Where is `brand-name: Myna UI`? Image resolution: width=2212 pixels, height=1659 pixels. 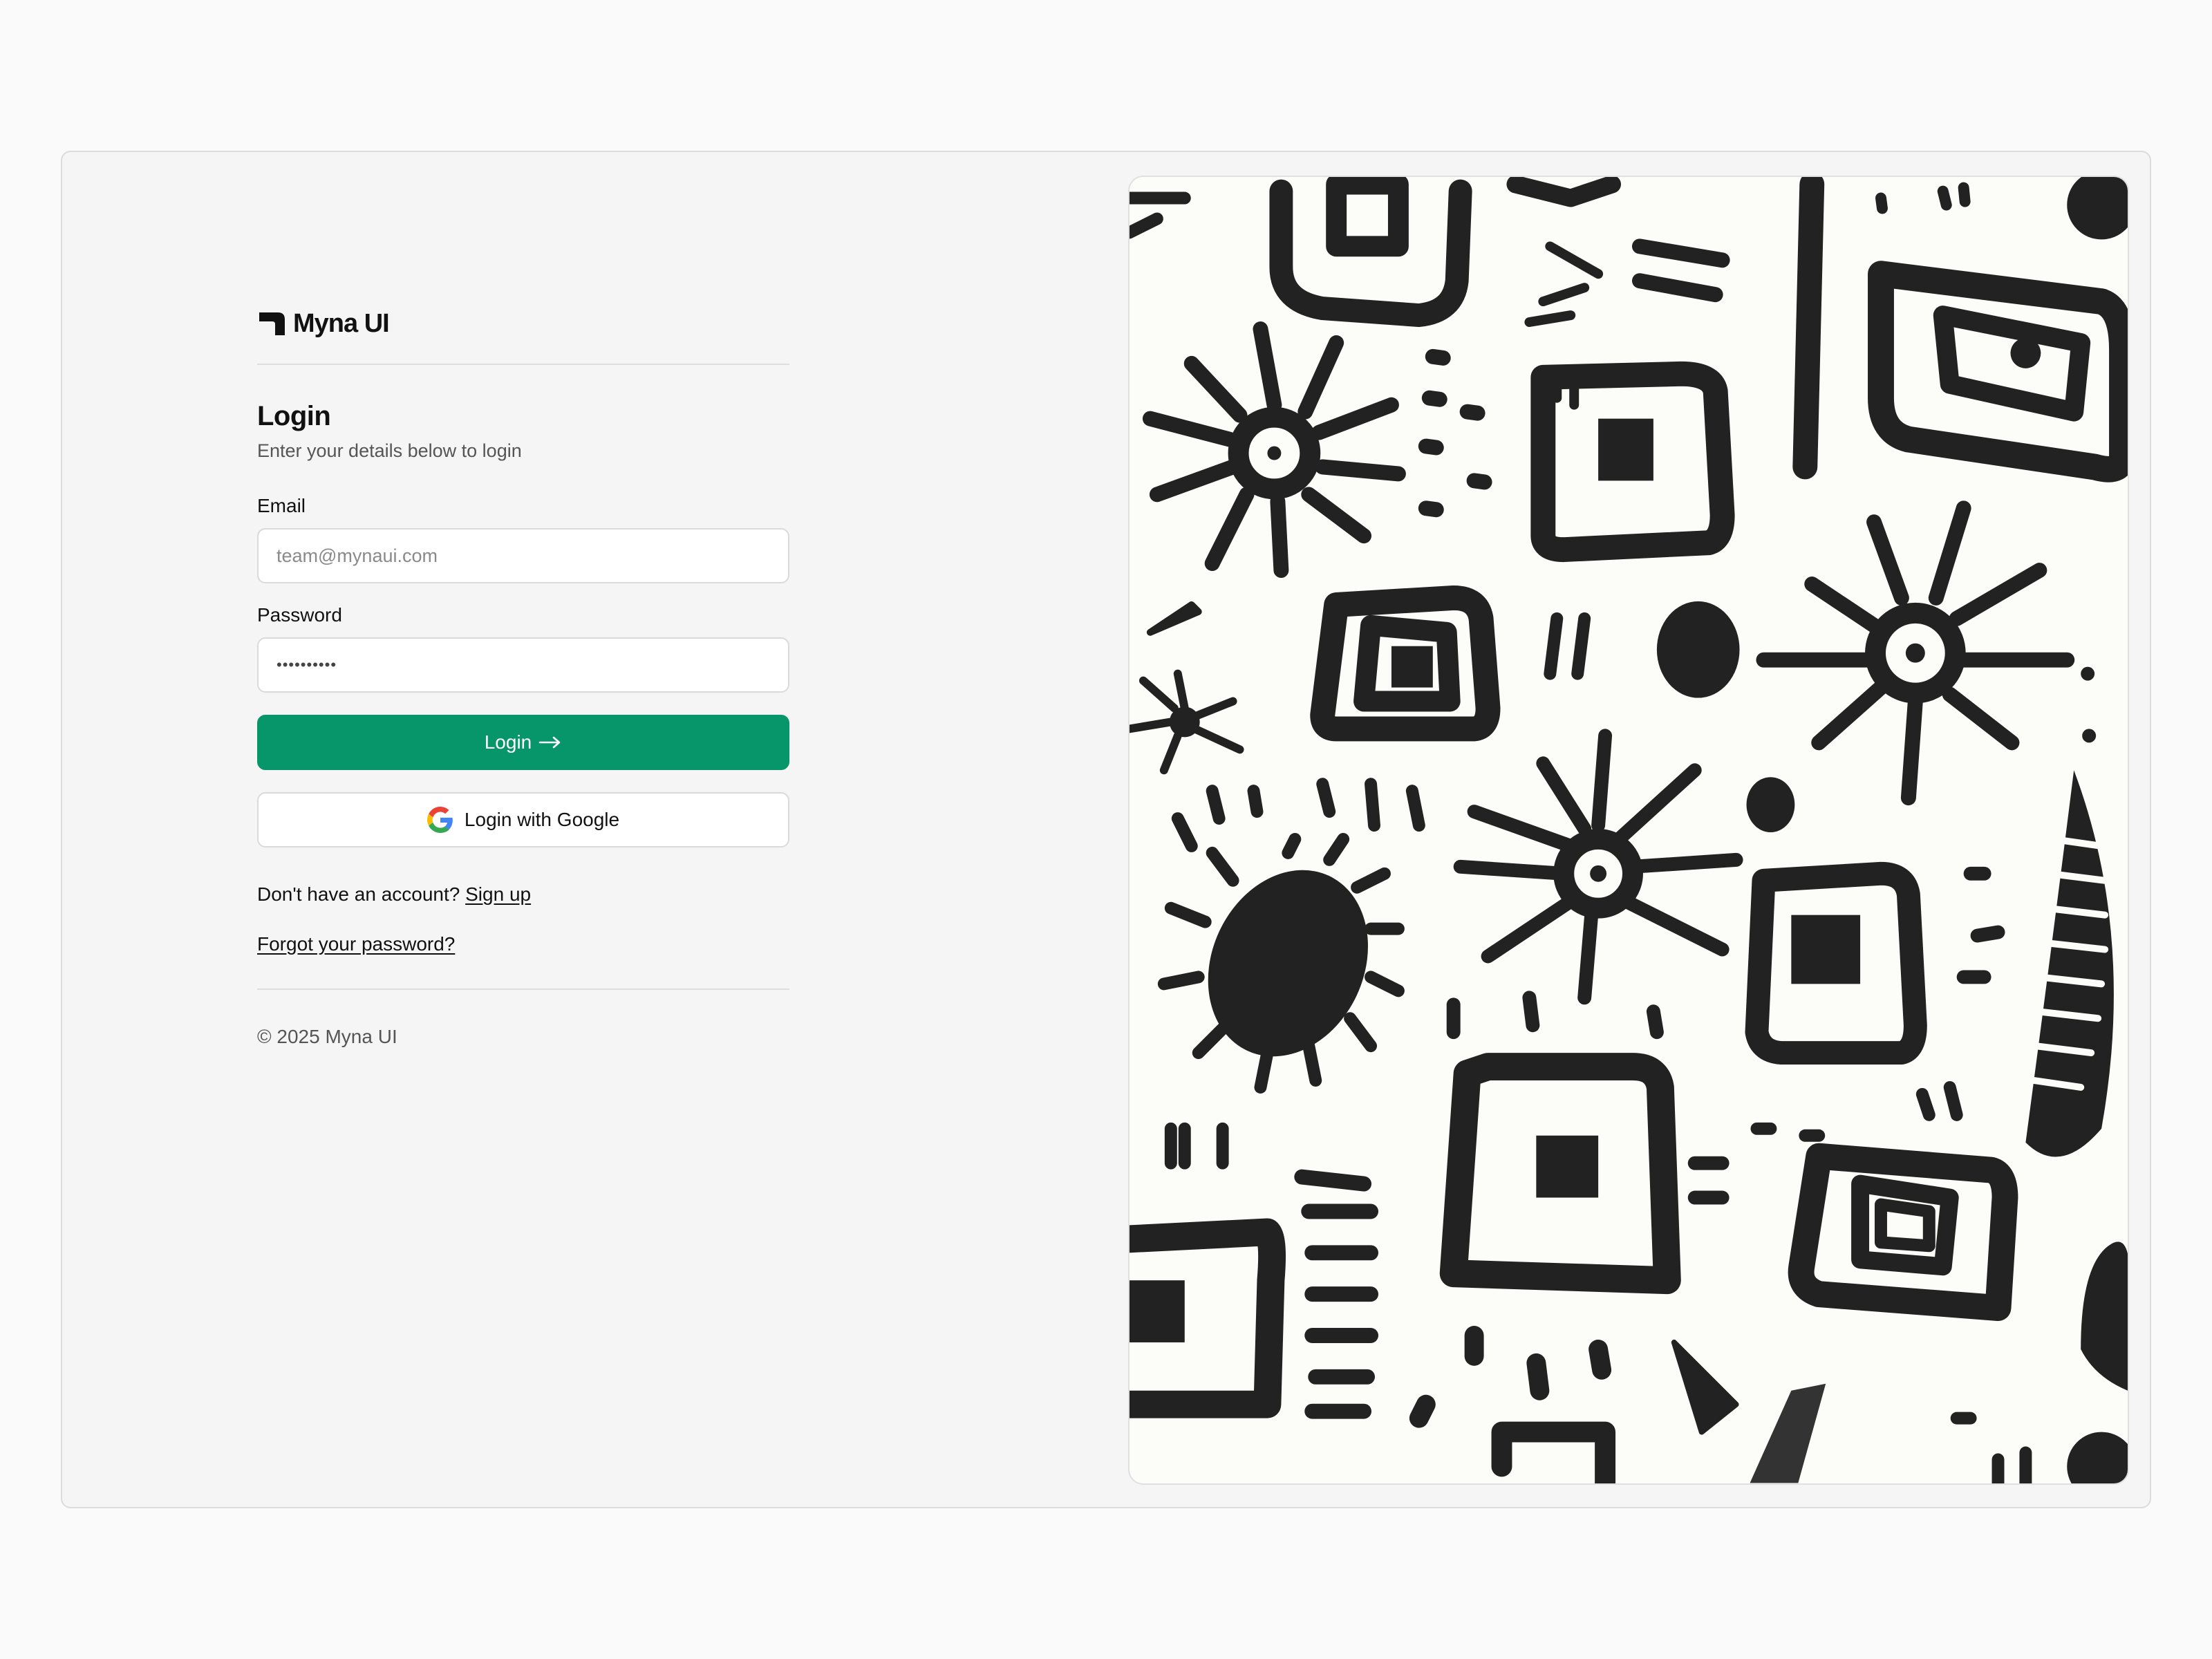 brand-name: Myna UI is located at coordinates (341, 323).